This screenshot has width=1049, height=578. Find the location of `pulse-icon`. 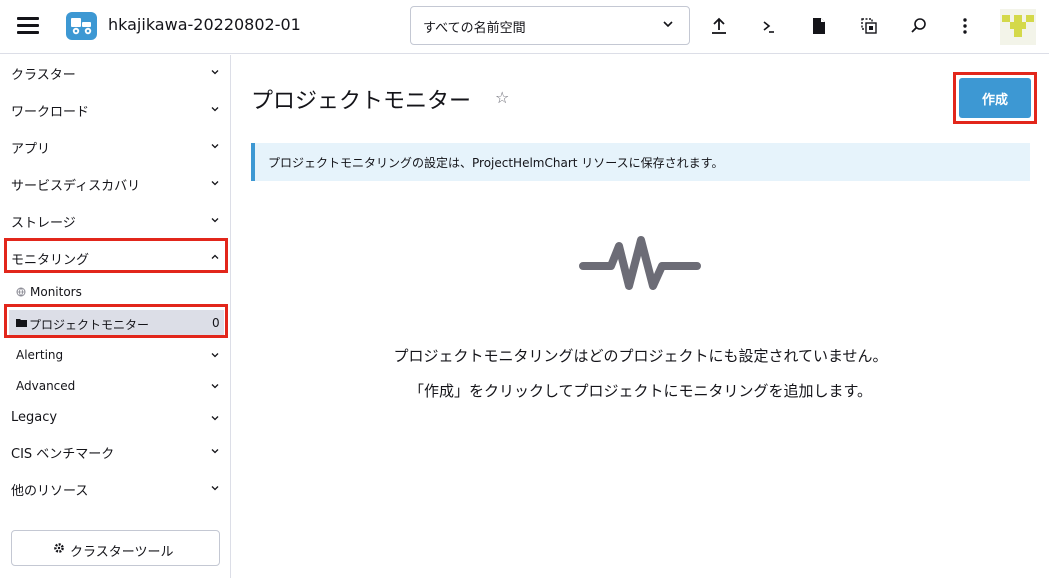

pulse-icon is located at coordinates (640, 263).